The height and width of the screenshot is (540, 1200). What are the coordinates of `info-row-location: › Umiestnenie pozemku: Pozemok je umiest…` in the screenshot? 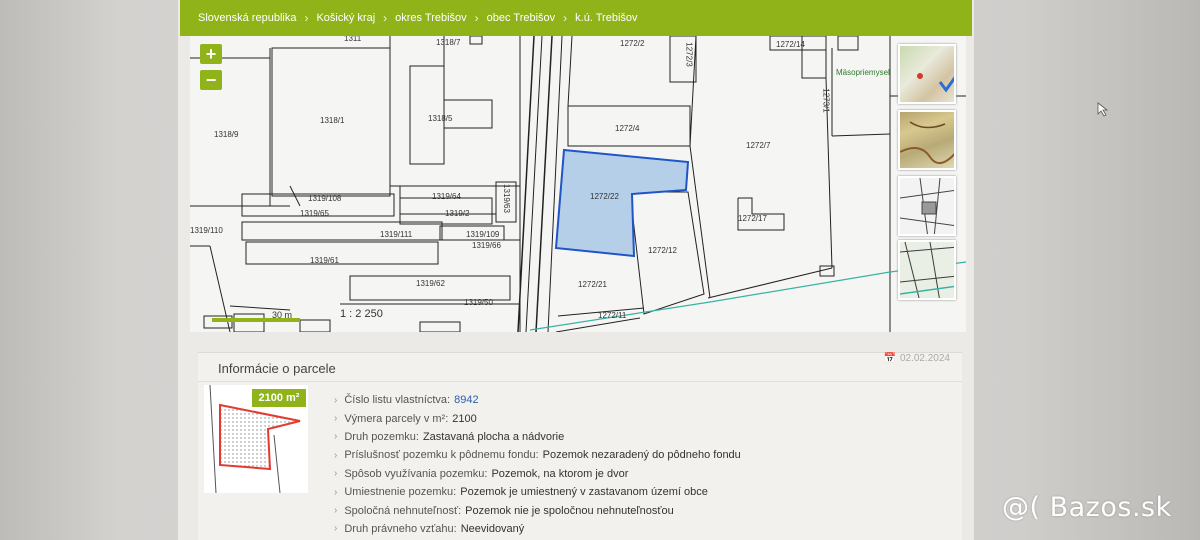 It's located at (537, 492).